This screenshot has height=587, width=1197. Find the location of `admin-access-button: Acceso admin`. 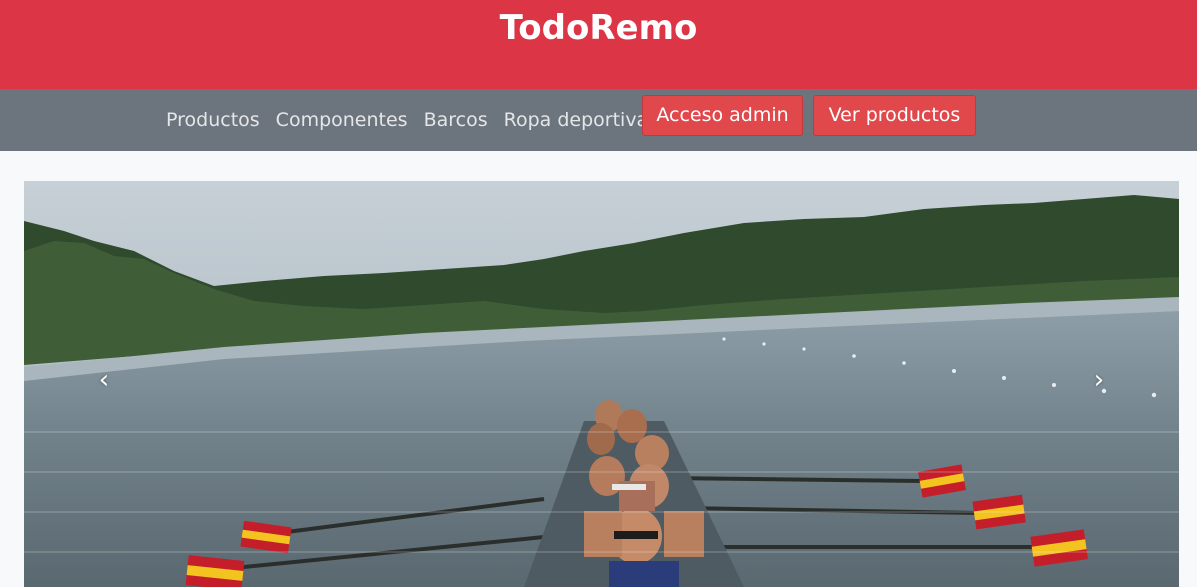

admin-access-button: Acceso admin is located at coordinates (722, 115).